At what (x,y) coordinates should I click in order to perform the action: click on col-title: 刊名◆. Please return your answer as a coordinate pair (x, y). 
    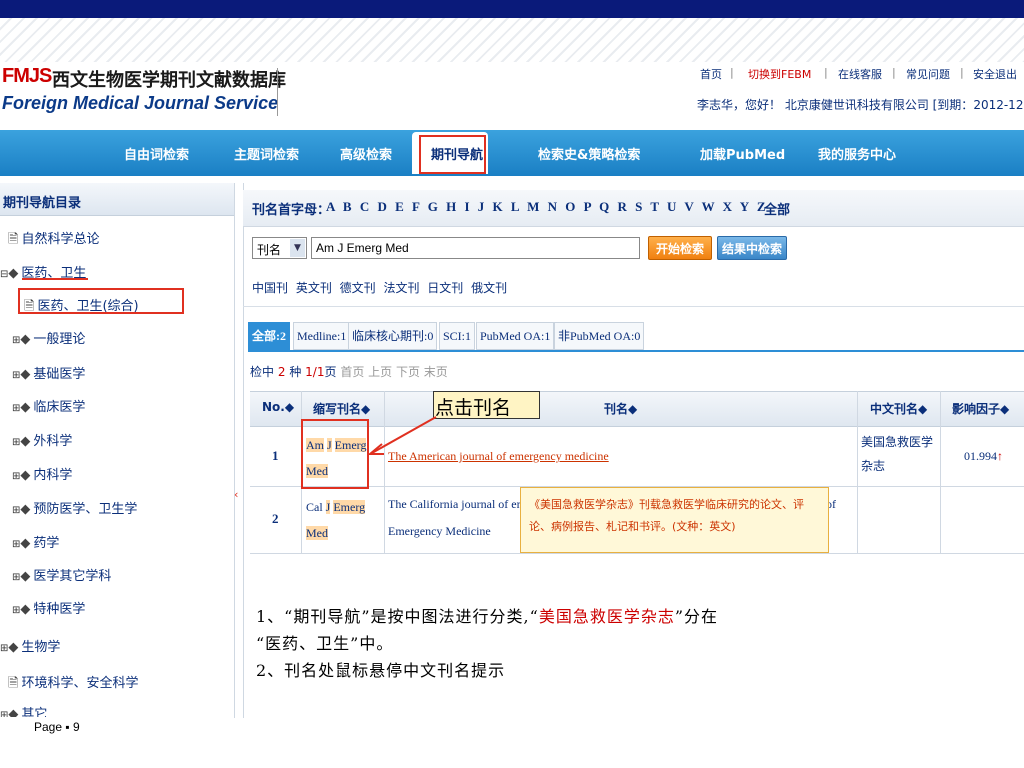
    Looking at the image, I should click on (620, 408).